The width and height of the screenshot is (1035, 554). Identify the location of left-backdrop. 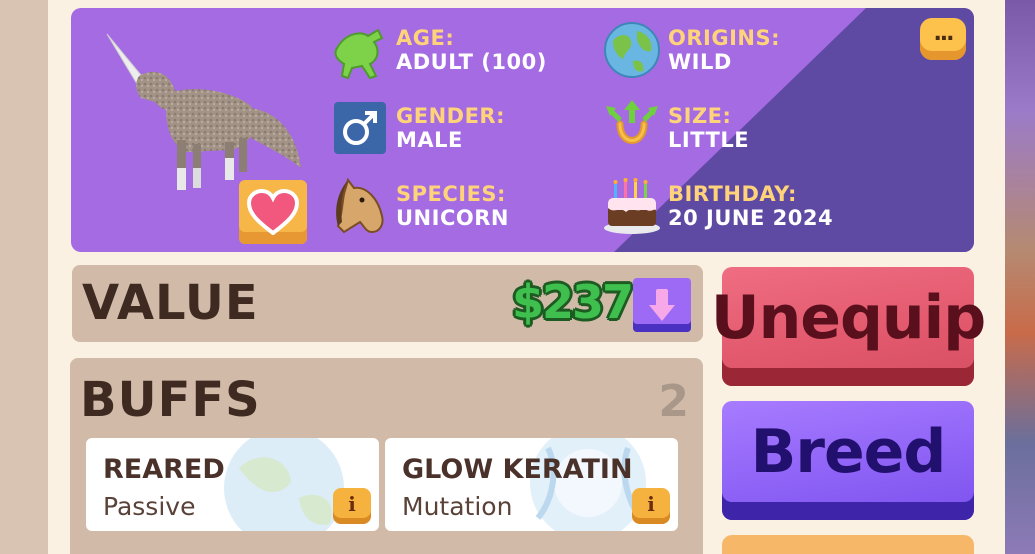
(24, 277).